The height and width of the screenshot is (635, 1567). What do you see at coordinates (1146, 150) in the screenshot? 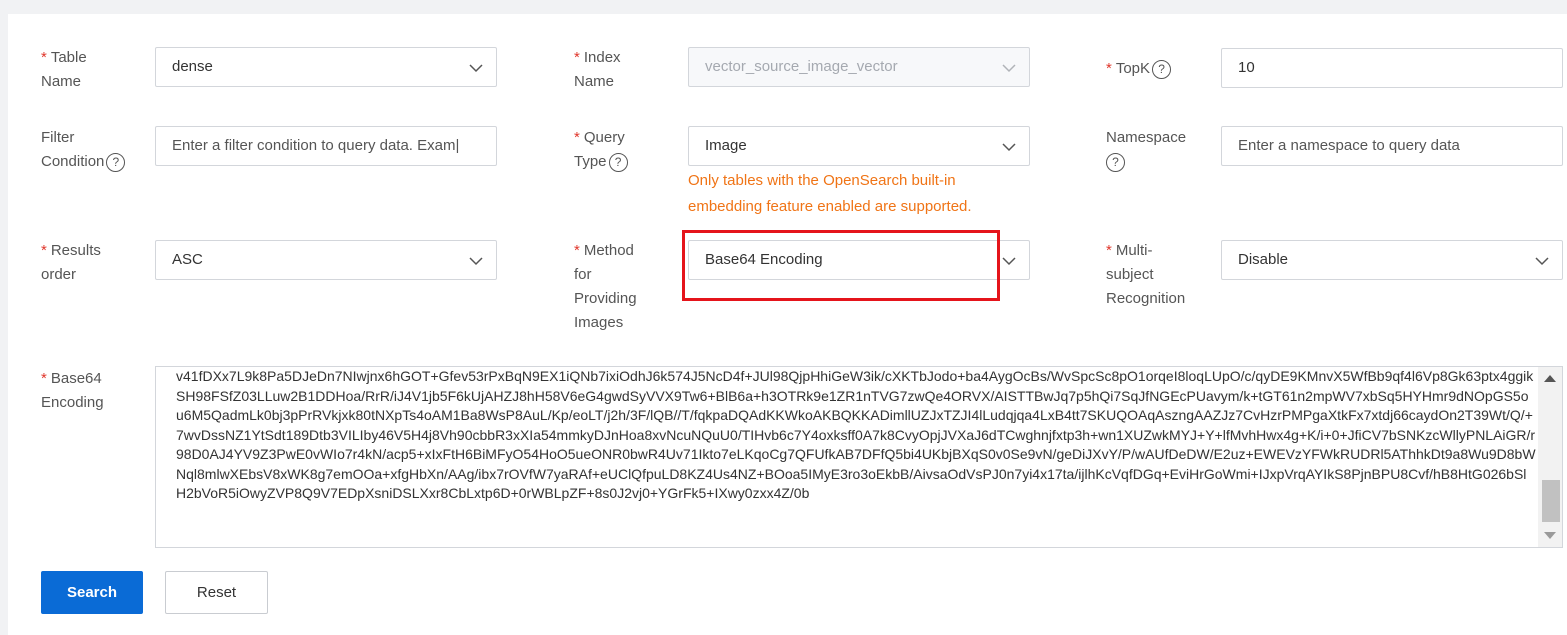
I see `namespace-label: Namespace ?` at bounding box center [1146, 150].